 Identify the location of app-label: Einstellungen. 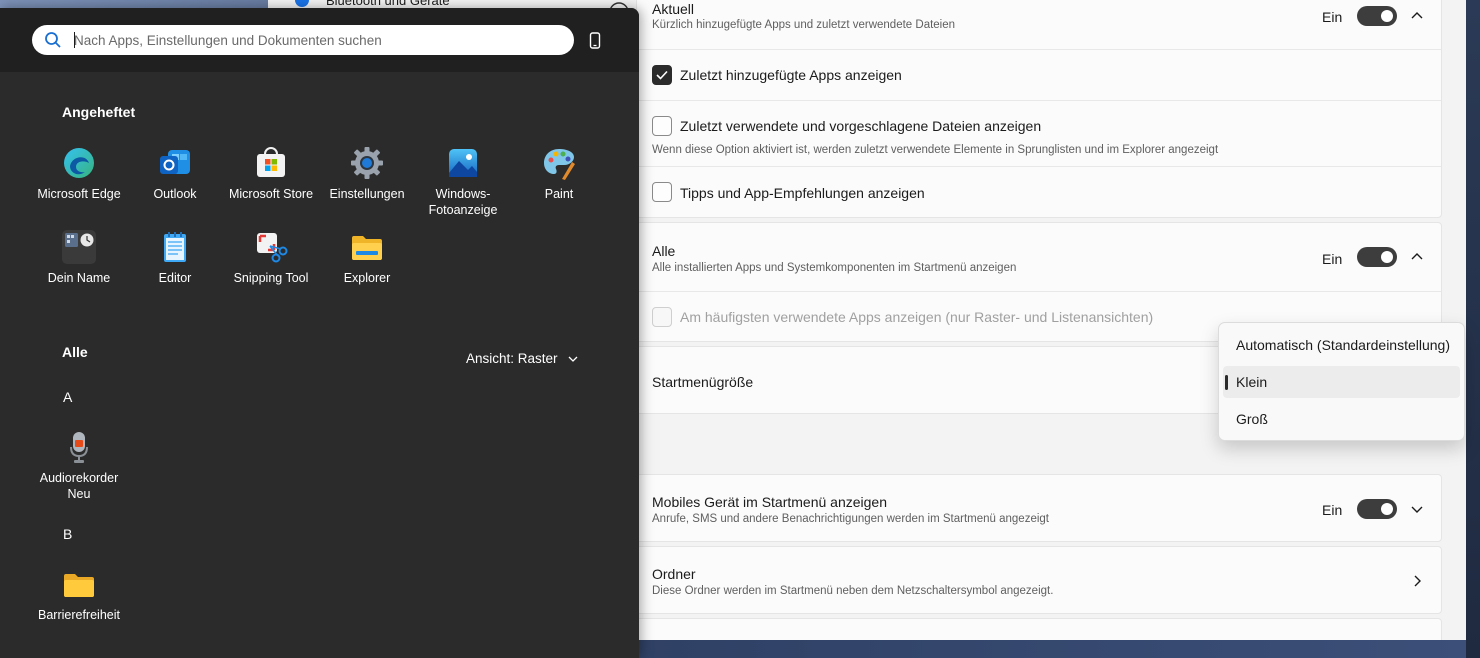
(367, 194).